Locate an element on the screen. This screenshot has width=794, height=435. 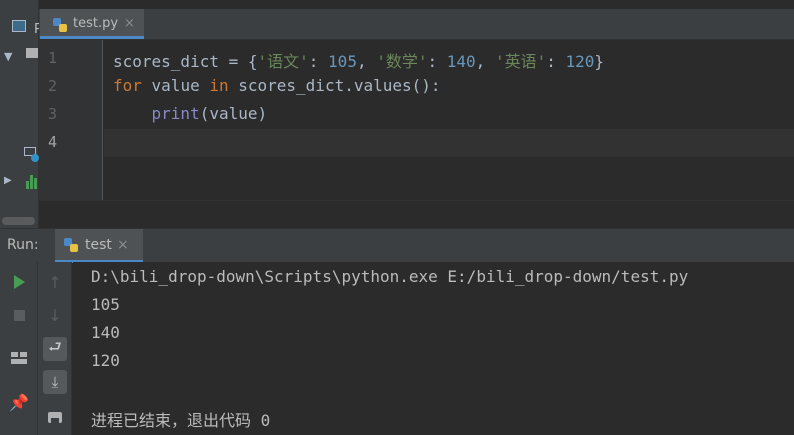
tree-collapsed-icon: ▶ is located at coordinates (8, 180).